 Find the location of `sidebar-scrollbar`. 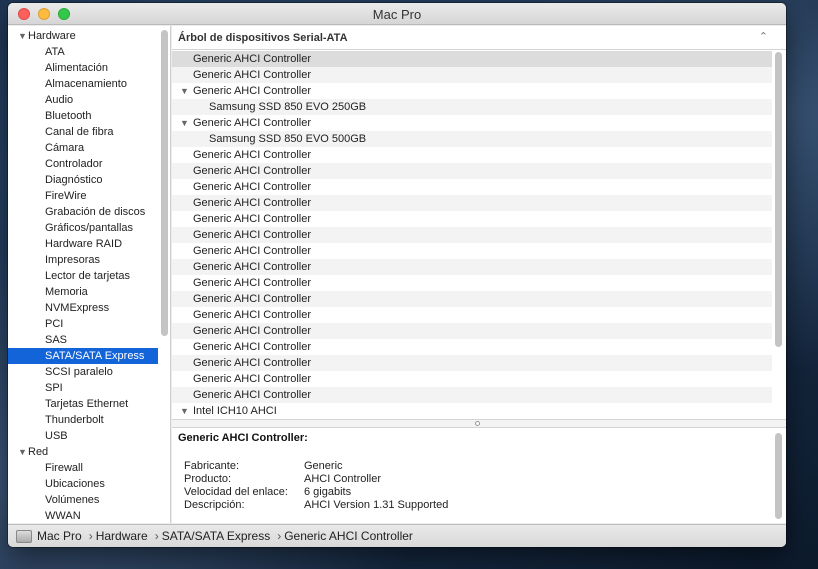

sidebar-scrollbar is located at coordinates (164, 183).